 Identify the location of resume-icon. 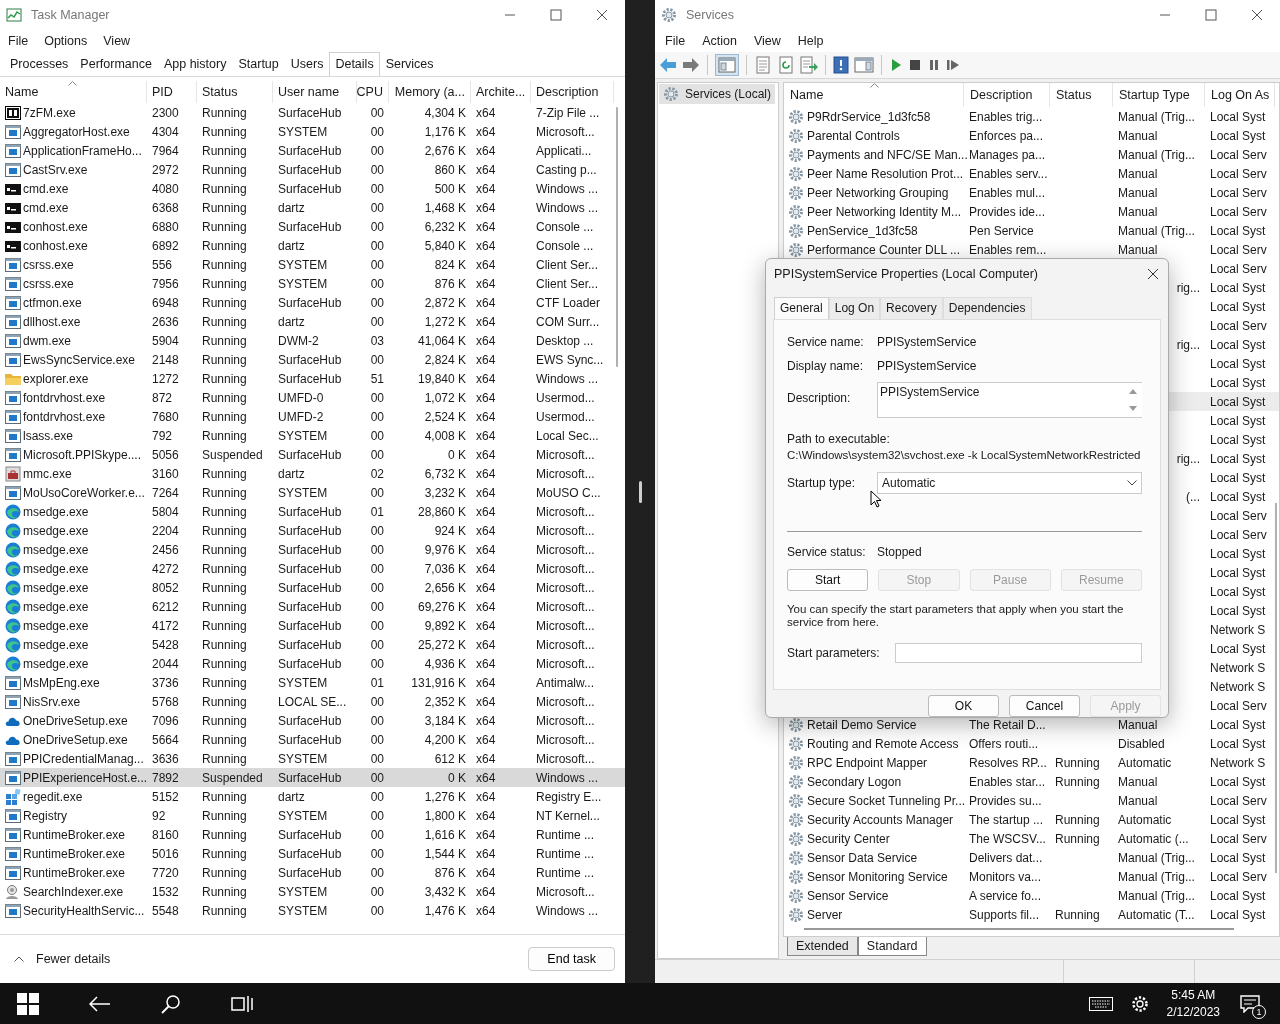
(953, 65).